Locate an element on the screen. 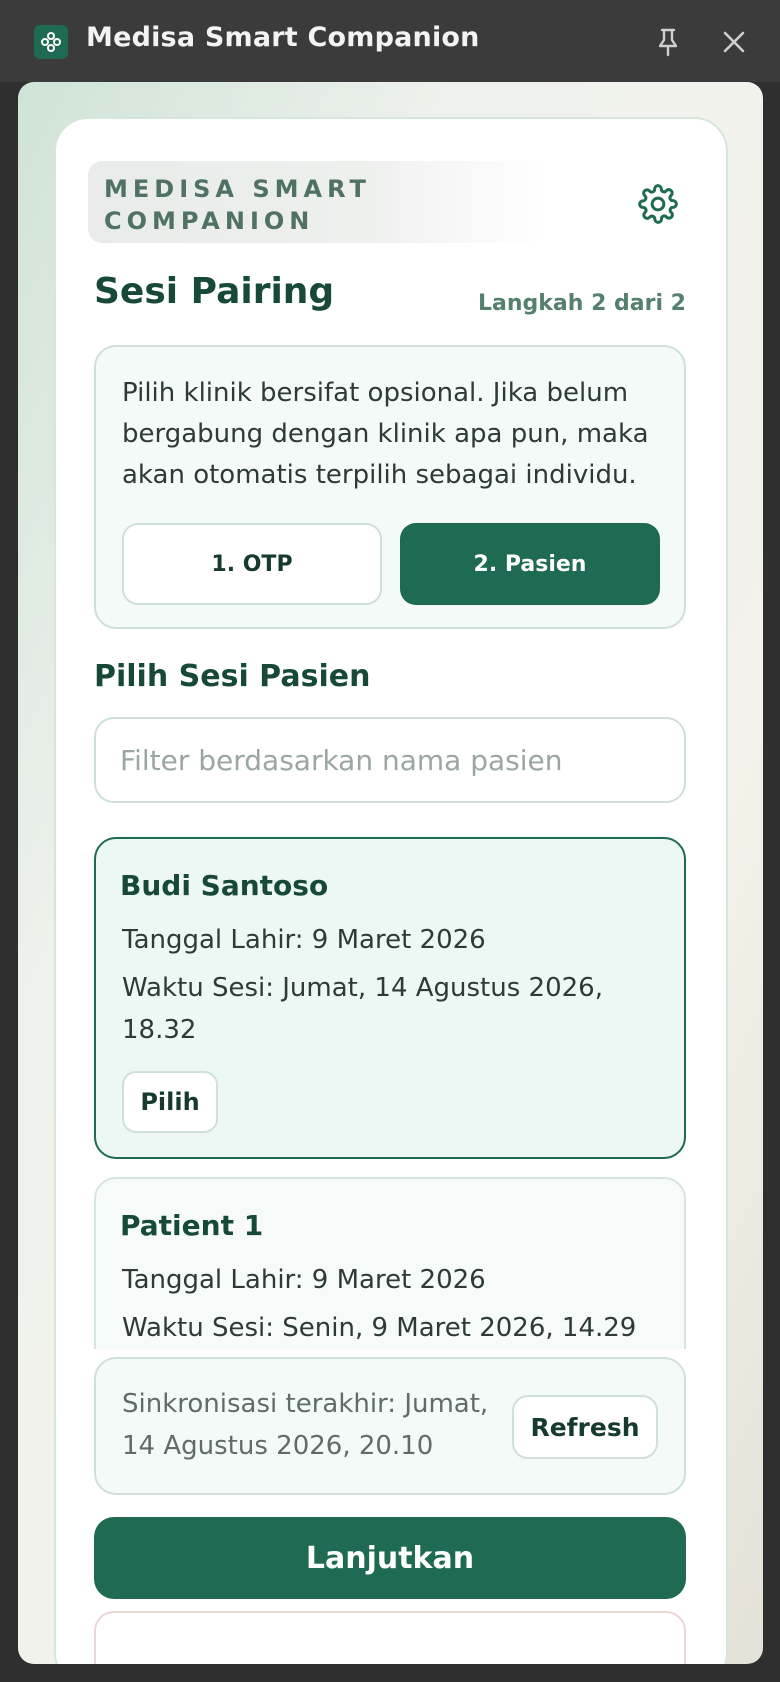 This screenshot has width=780, height=1682. title-bar: Medisa Smart Companion is located at coordinates (390, 41).